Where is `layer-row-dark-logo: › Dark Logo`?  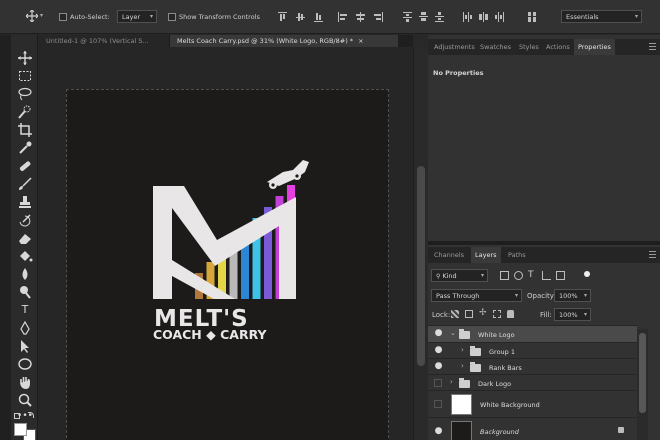 layer-row-dark-logo: › Dark Logo is located at coordinates (532, 382).